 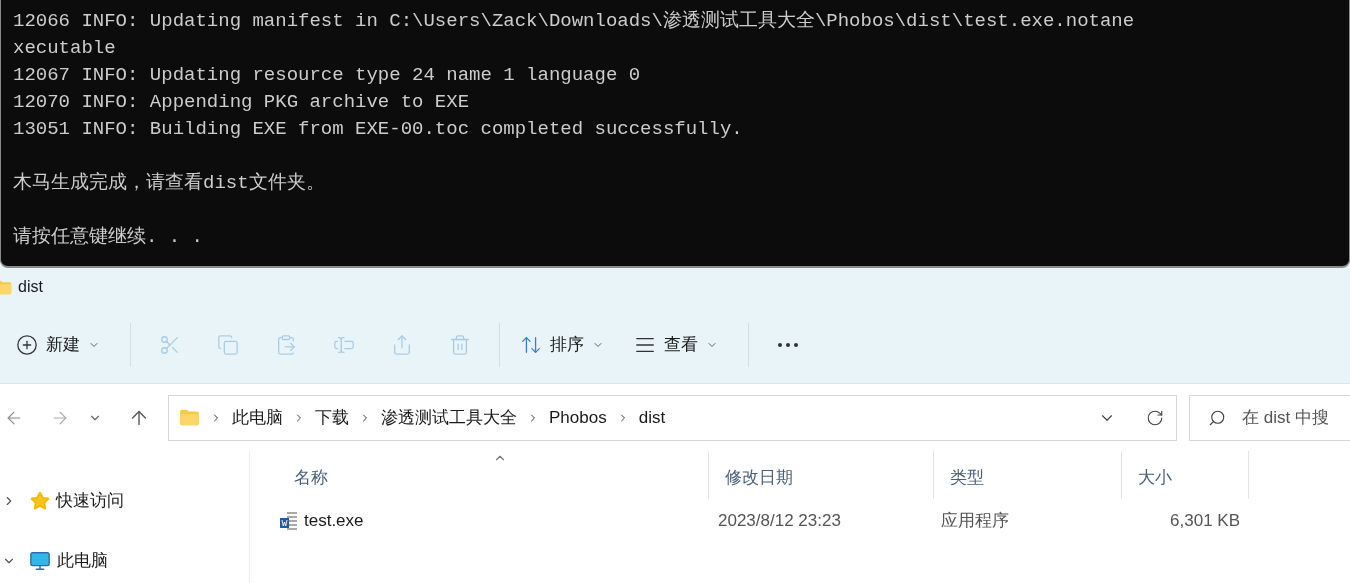 I want to click on breadcrumb-item: 渗透测试工具大全, so click(x=449, y=417).